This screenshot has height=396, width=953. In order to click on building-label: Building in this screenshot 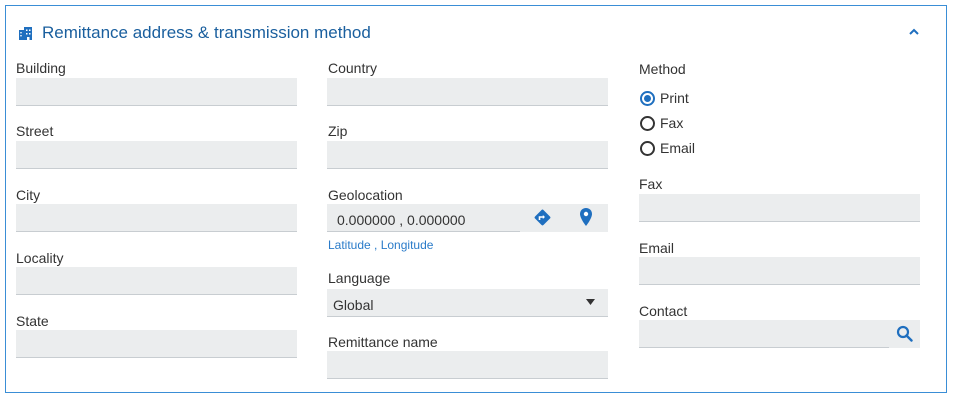, I will do `click(41, 68)`.